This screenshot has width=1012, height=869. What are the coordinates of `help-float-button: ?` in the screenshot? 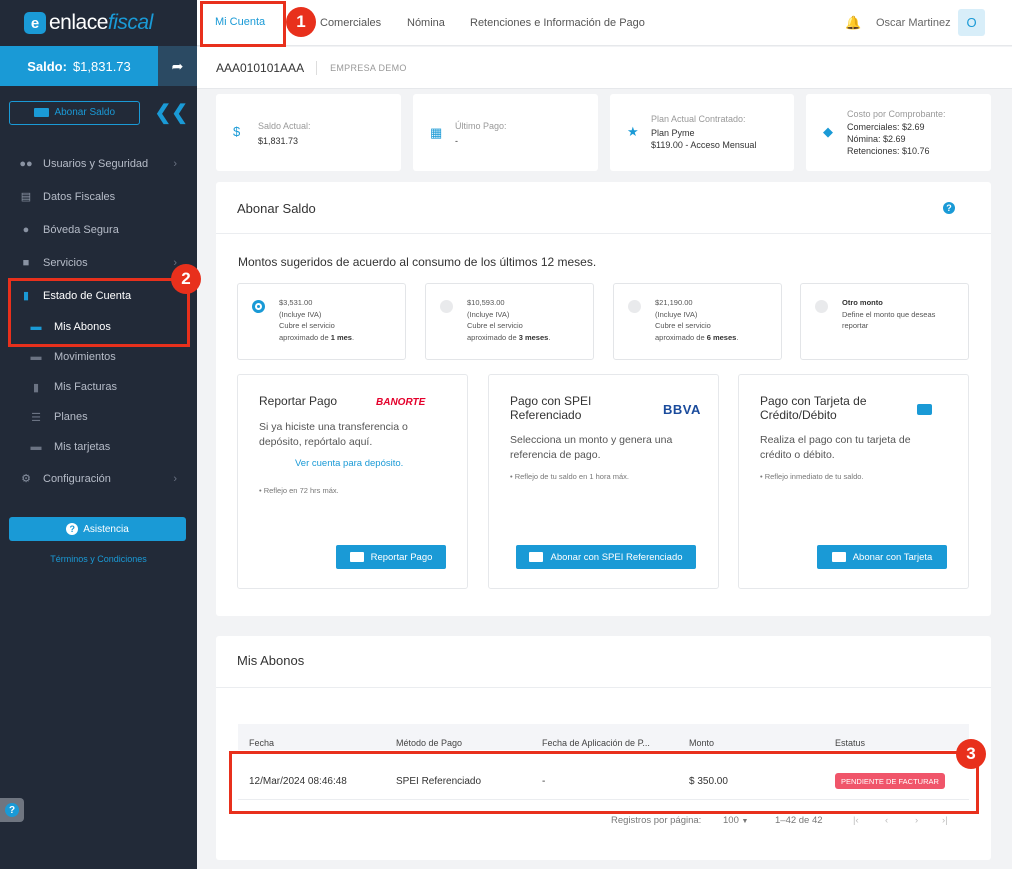 It's located at (12, 810).